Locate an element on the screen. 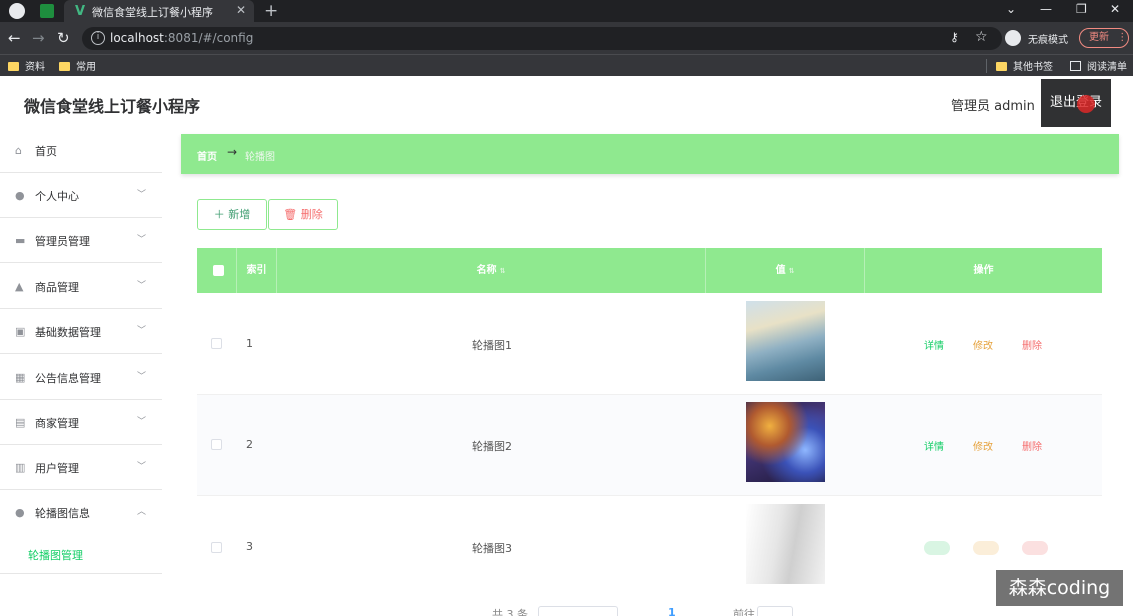  sidebar-item-label: 公告信息管理 is located at coordinates (68, 378).